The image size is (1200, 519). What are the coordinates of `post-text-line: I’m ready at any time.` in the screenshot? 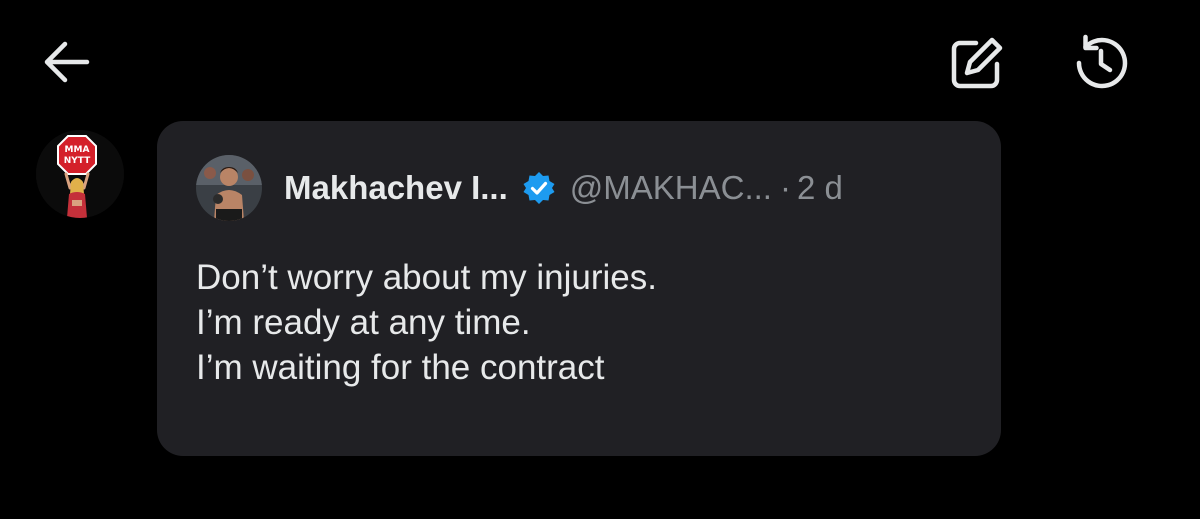 It's located at (363, 322).